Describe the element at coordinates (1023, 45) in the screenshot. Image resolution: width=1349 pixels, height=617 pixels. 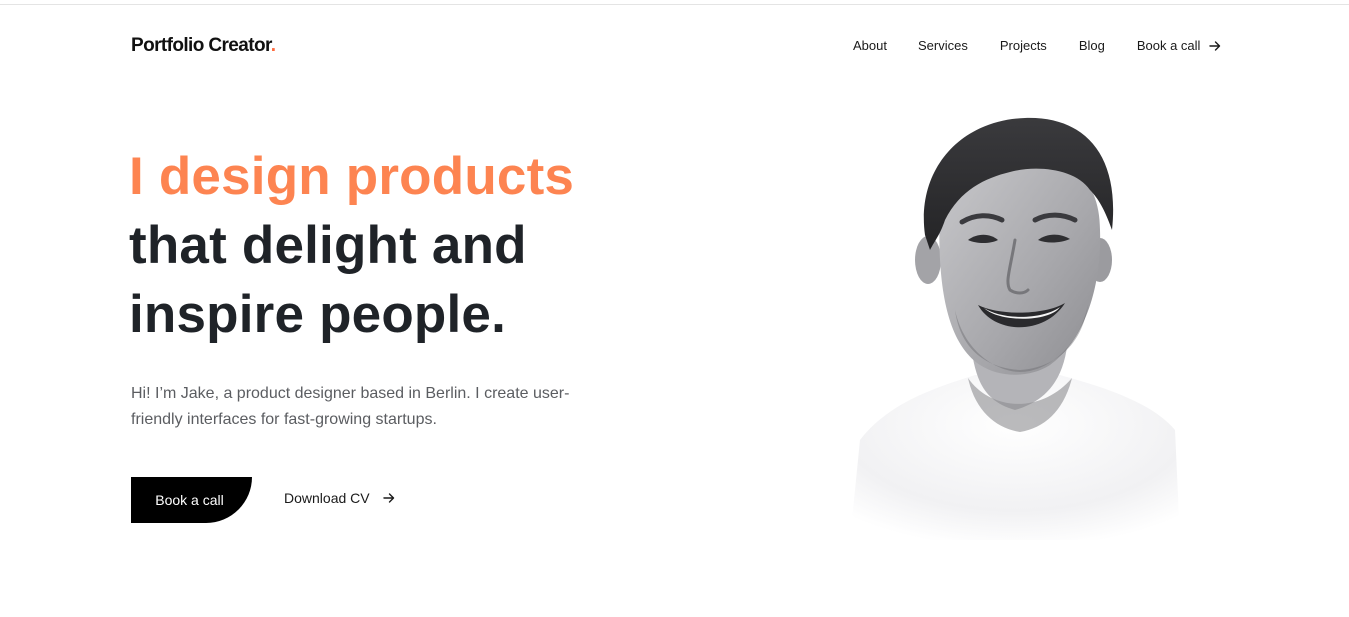
I see `nav-link-projects: Projects` at that location.